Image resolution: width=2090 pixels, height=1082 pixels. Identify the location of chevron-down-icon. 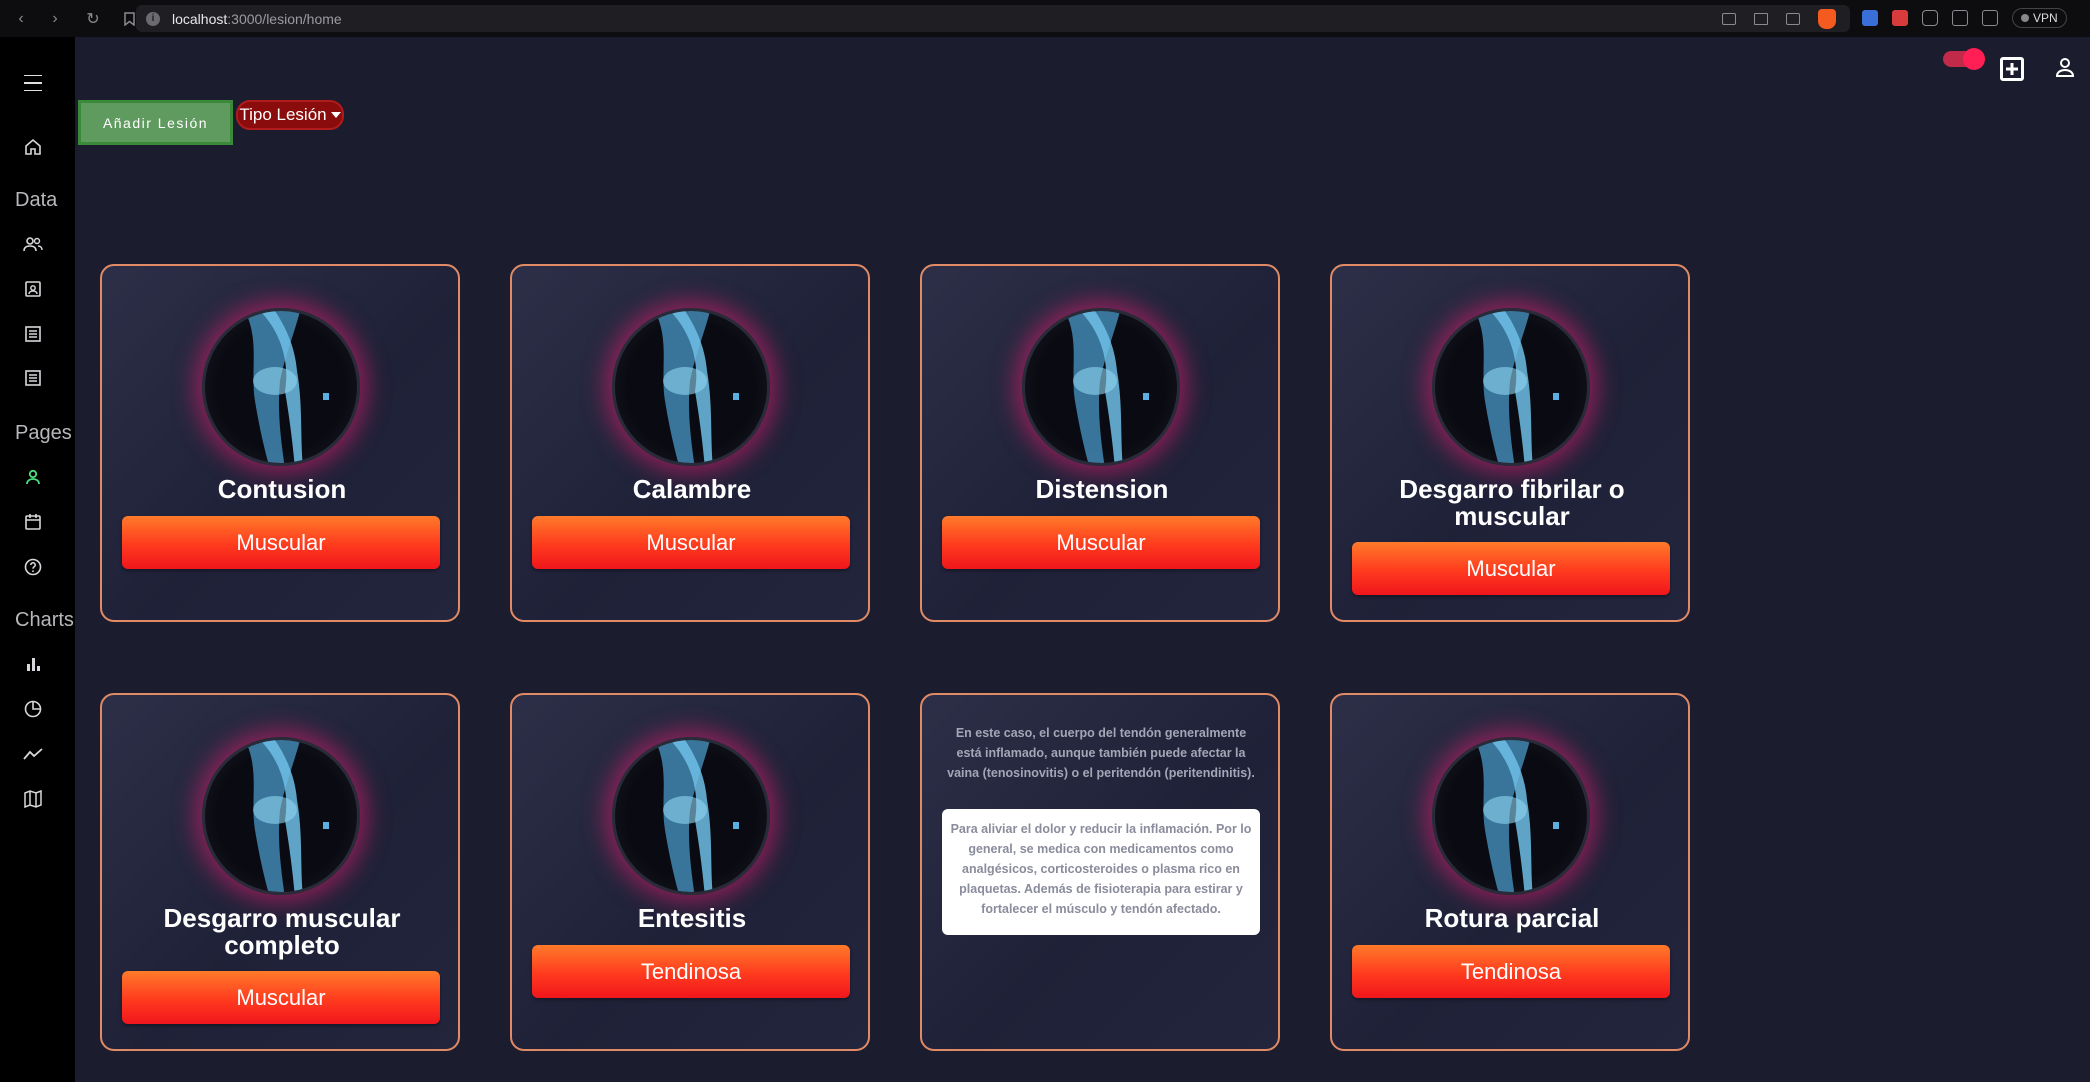
(335, 115).